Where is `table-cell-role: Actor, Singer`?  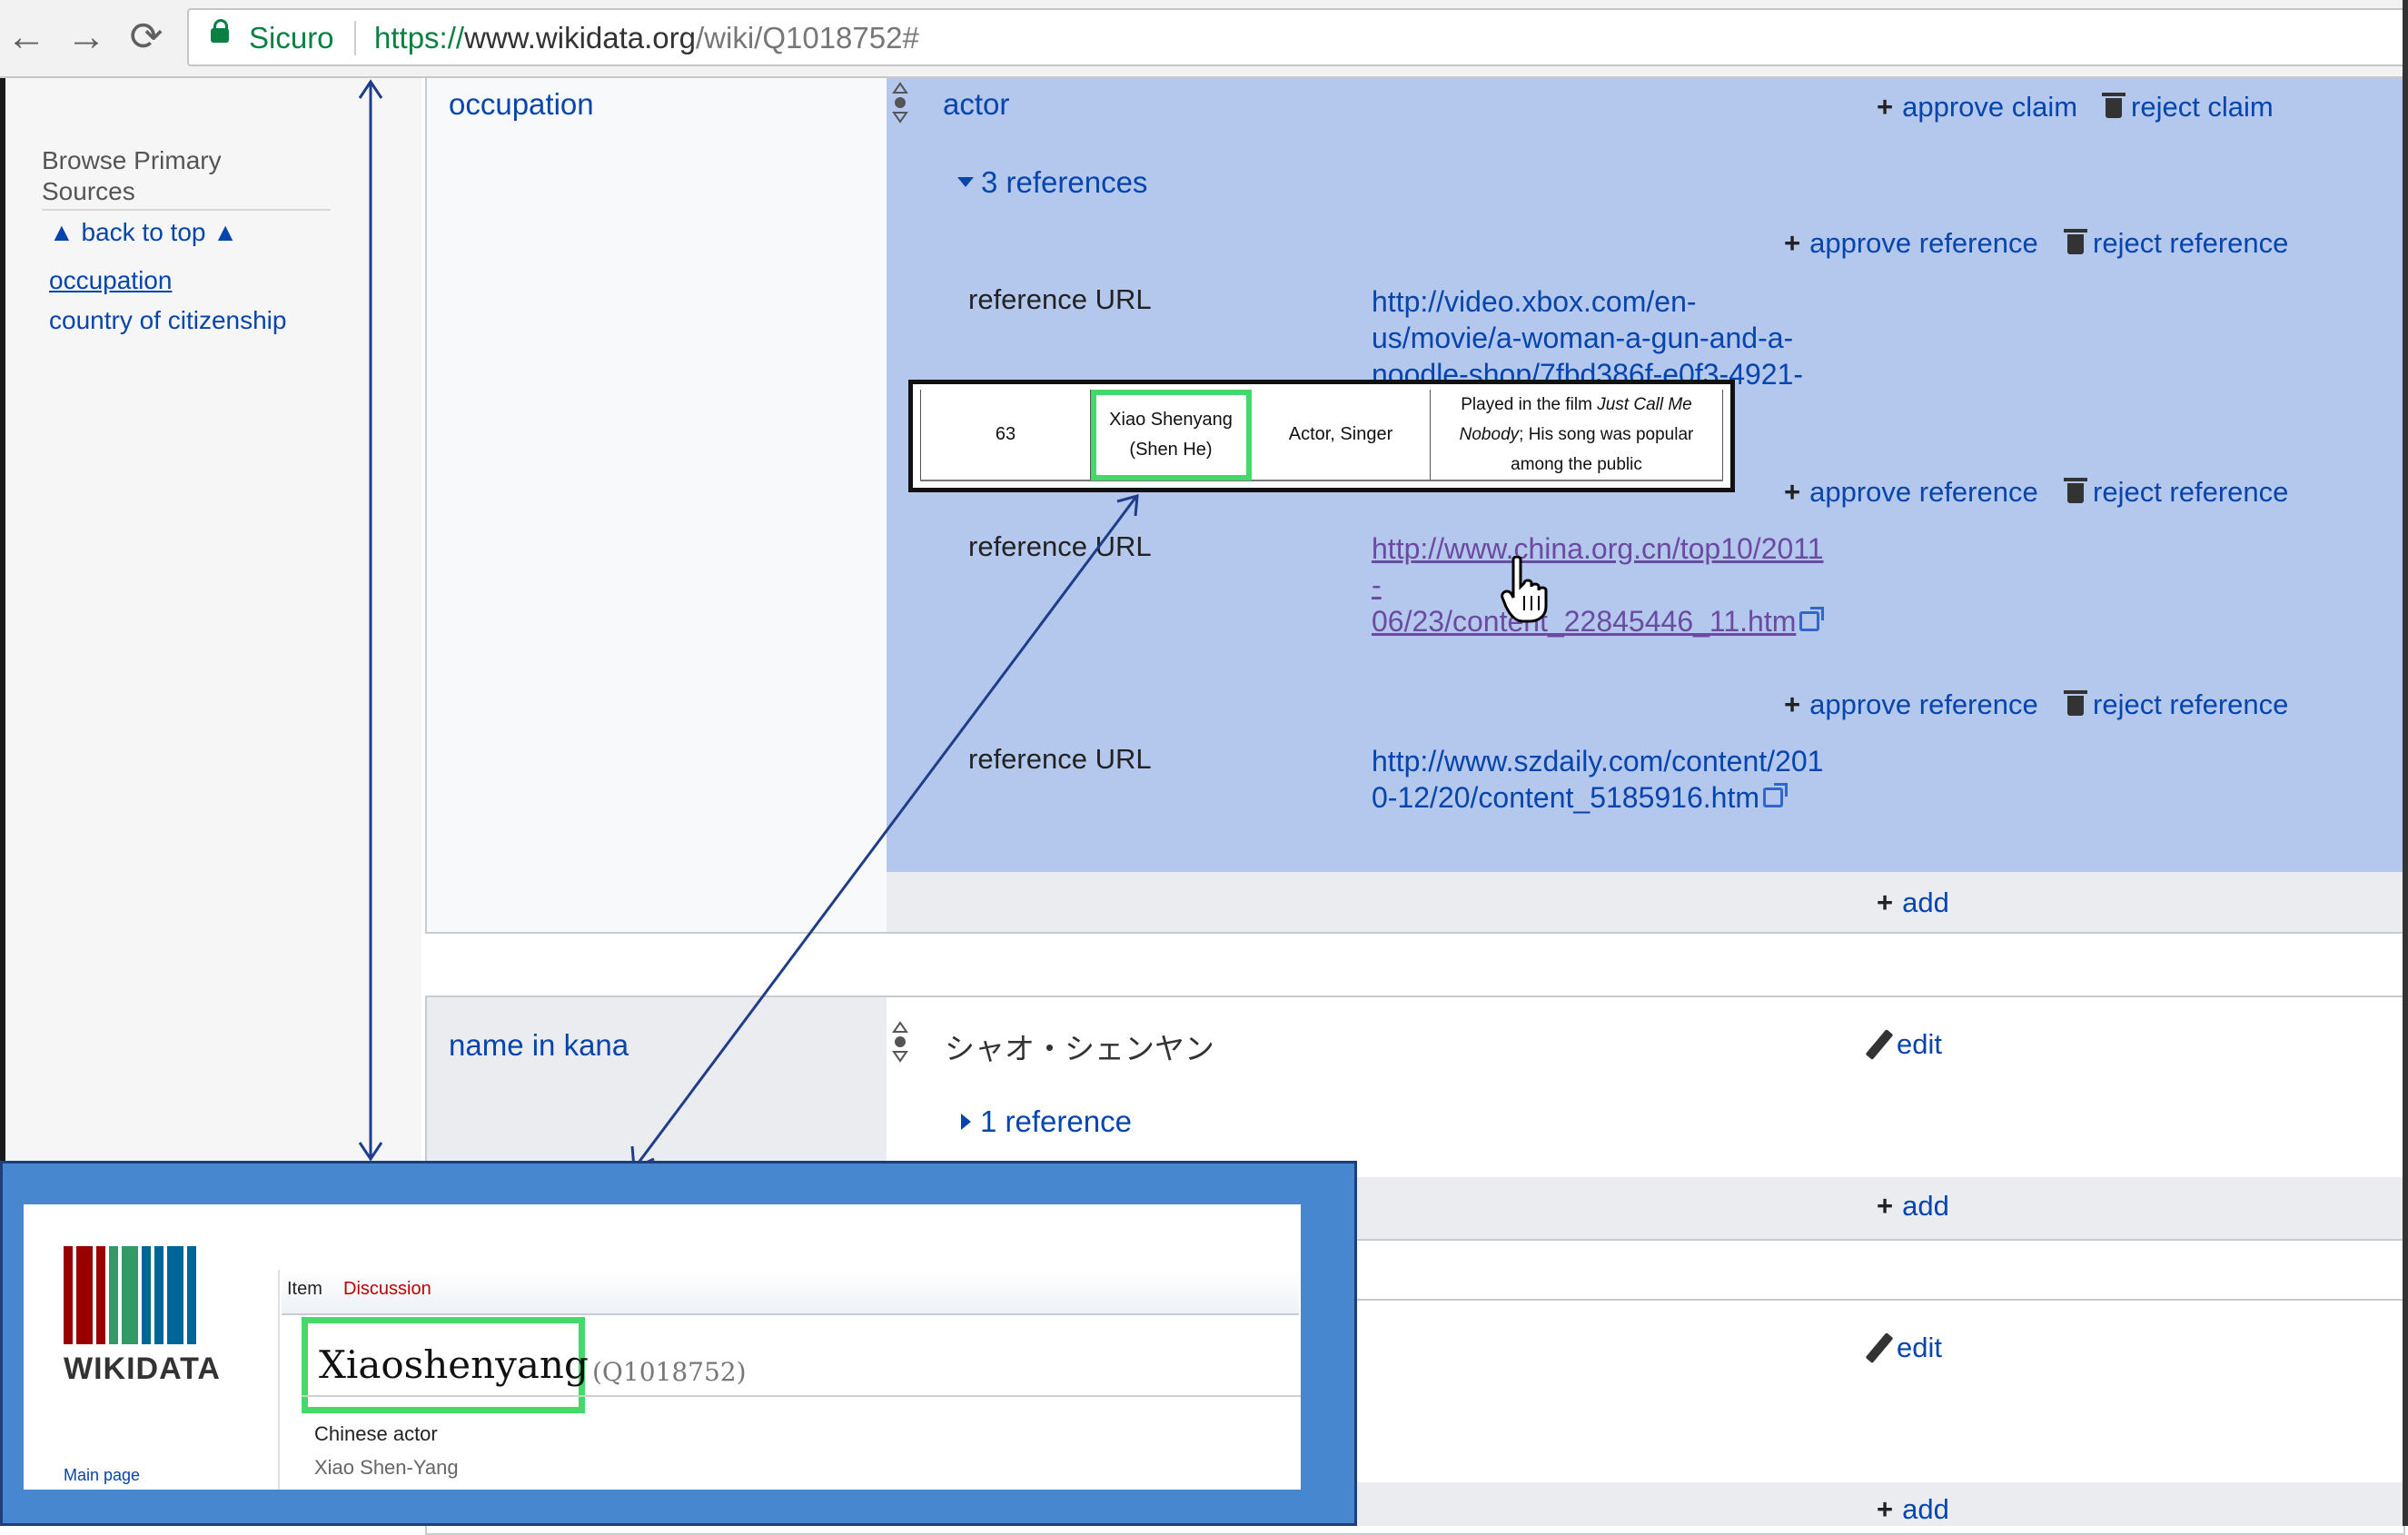
table-cell-role: Actor, Singer is located at coordinates (1341, 435).